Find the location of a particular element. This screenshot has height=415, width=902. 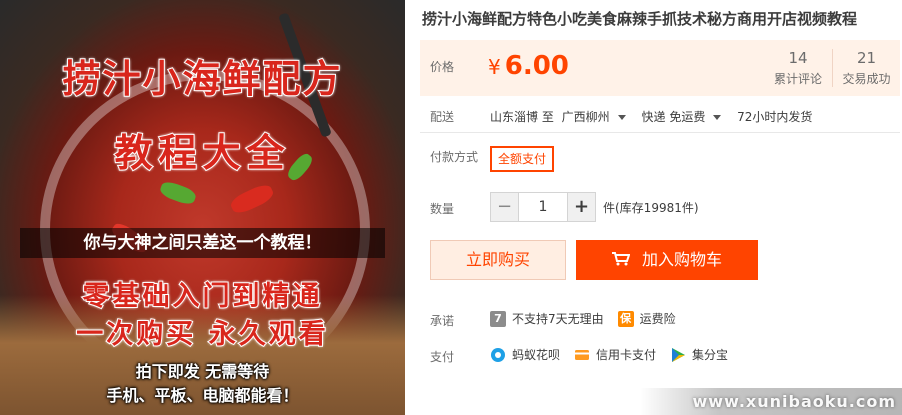

quantity-decrease-button: − is located at coordinates (504, 207).